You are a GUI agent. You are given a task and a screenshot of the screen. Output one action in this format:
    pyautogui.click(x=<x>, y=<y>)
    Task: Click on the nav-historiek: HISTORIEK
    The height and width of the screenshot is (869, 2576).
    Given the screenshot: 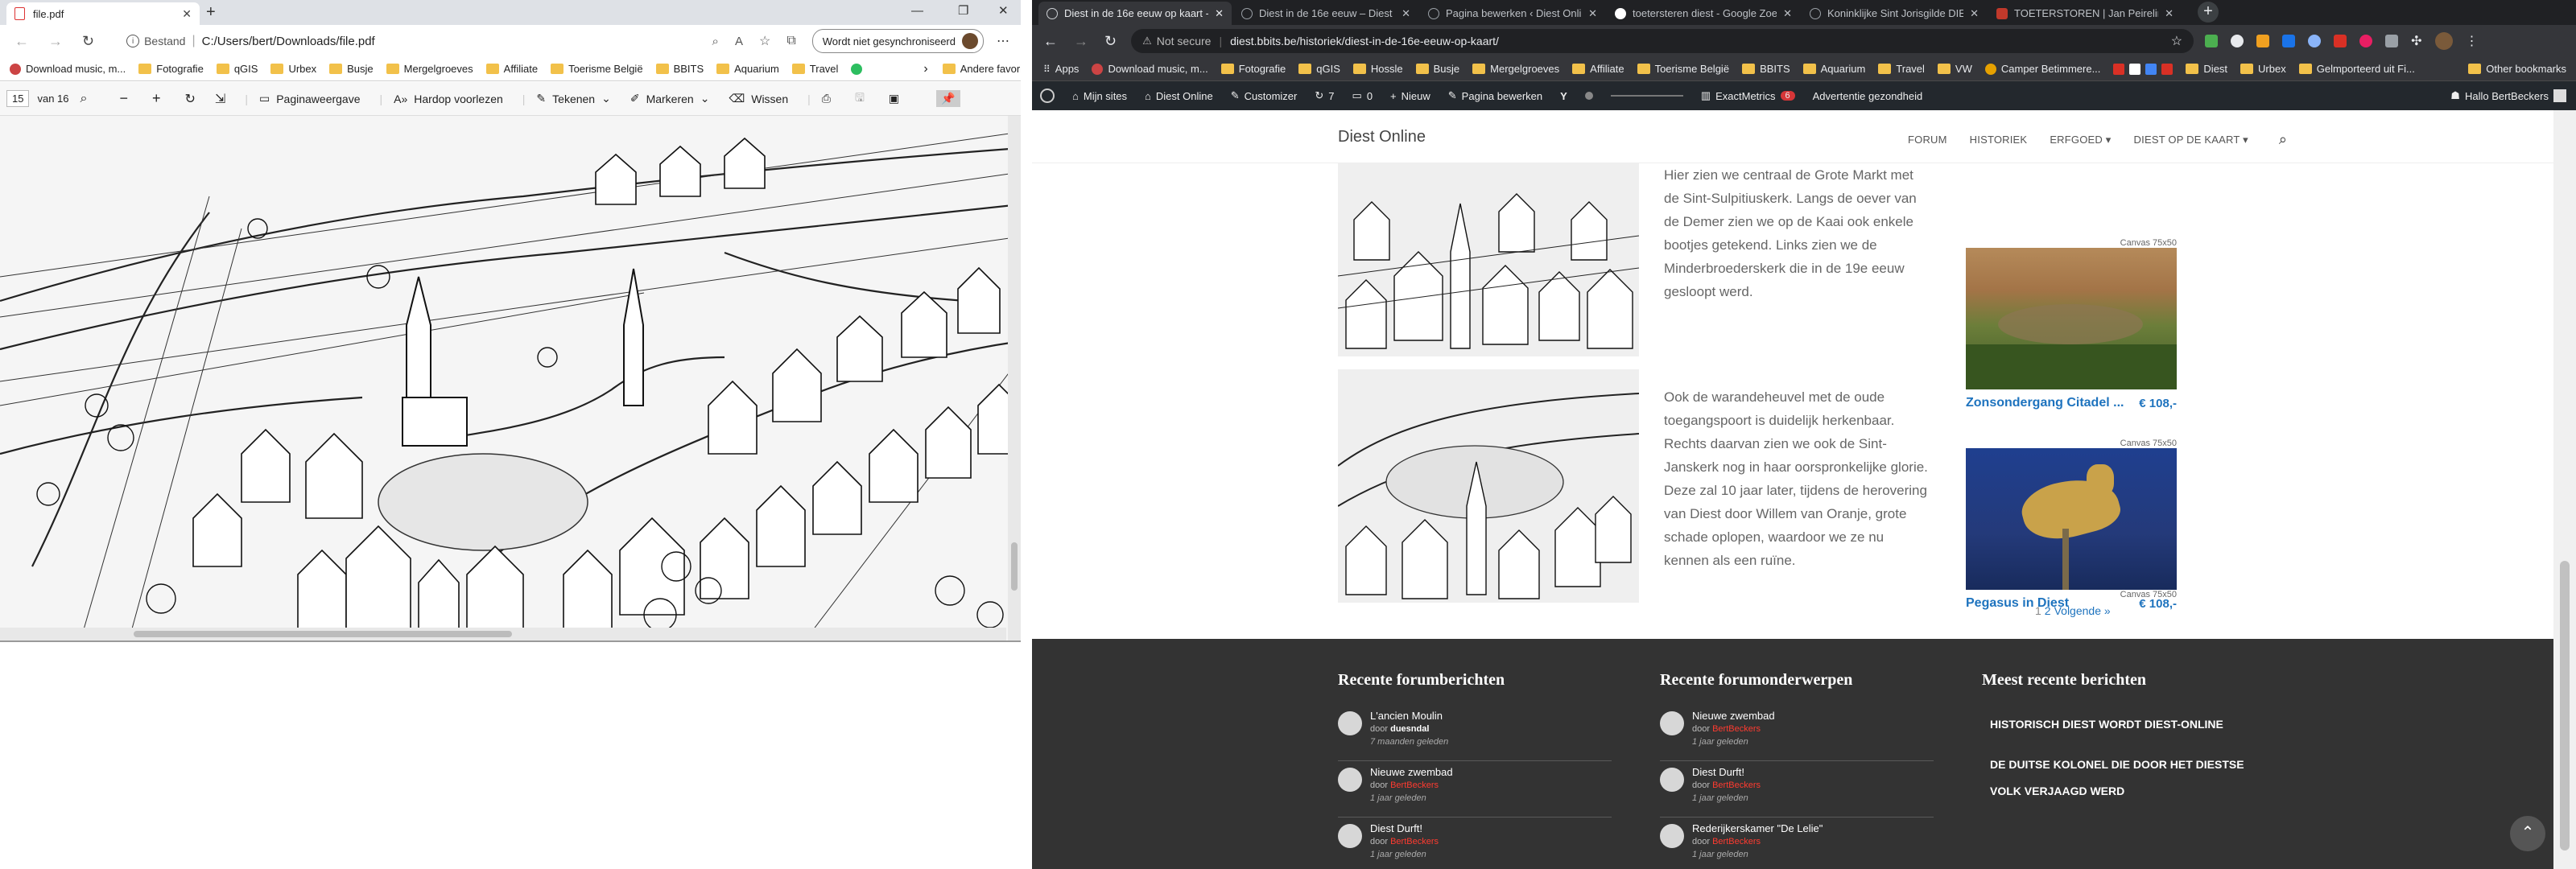 What is the action you would take?
    pyautogui.click(x=1999, y=140)
    